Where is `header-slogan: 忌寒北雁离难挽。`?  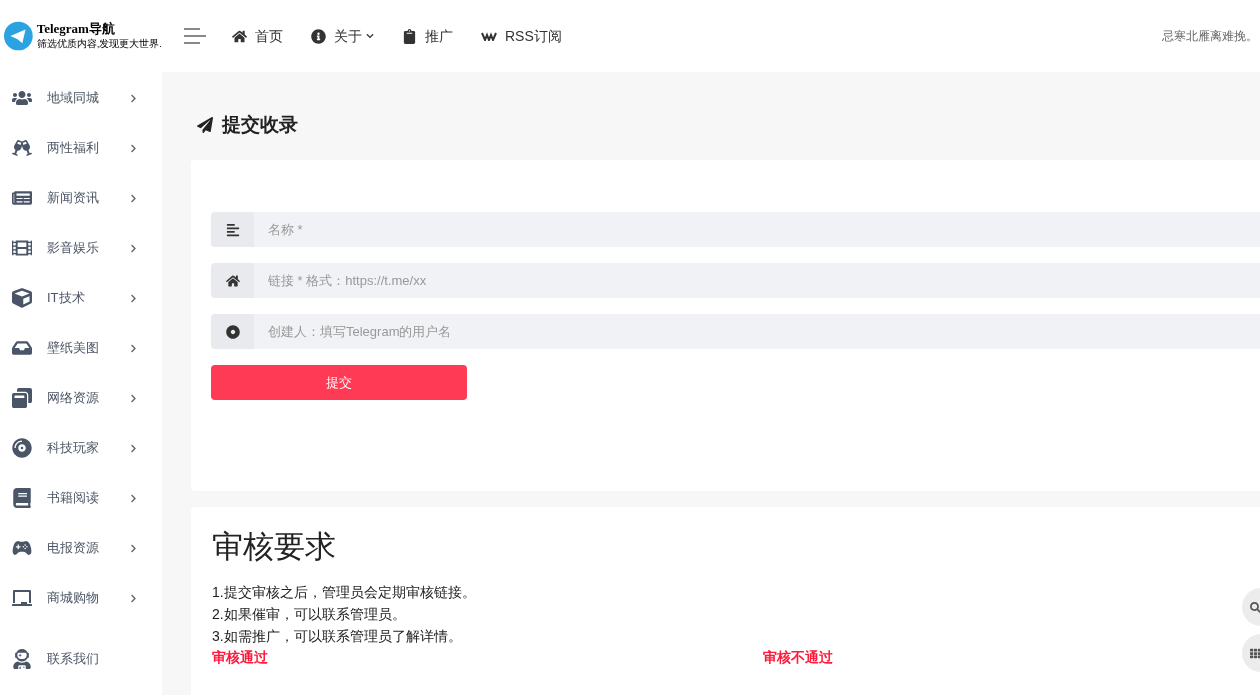 header-slogan: 忌寒北雁离难挽。 is located at coordinates (1210, 36).